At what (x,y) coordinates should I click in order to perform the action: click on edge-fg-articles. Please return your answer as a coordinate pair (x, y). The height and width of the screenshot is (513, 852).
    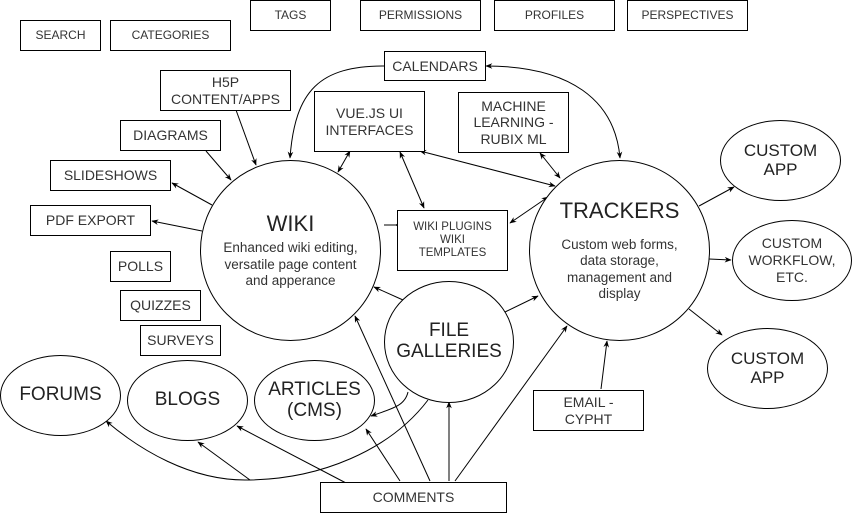
    Looking at the image, I should click on (389, 404).